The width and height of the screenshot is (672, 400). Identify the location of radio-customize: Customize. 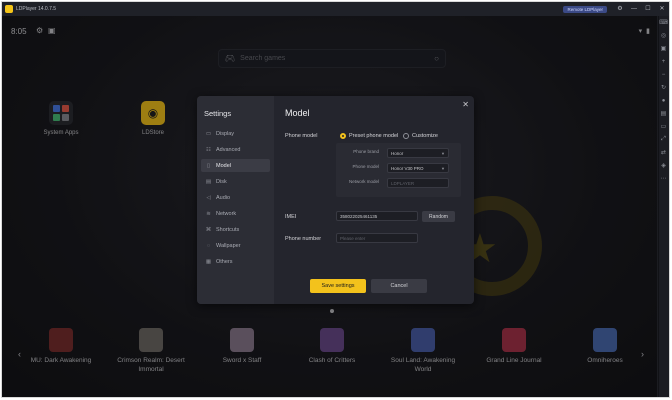
(420, 136).